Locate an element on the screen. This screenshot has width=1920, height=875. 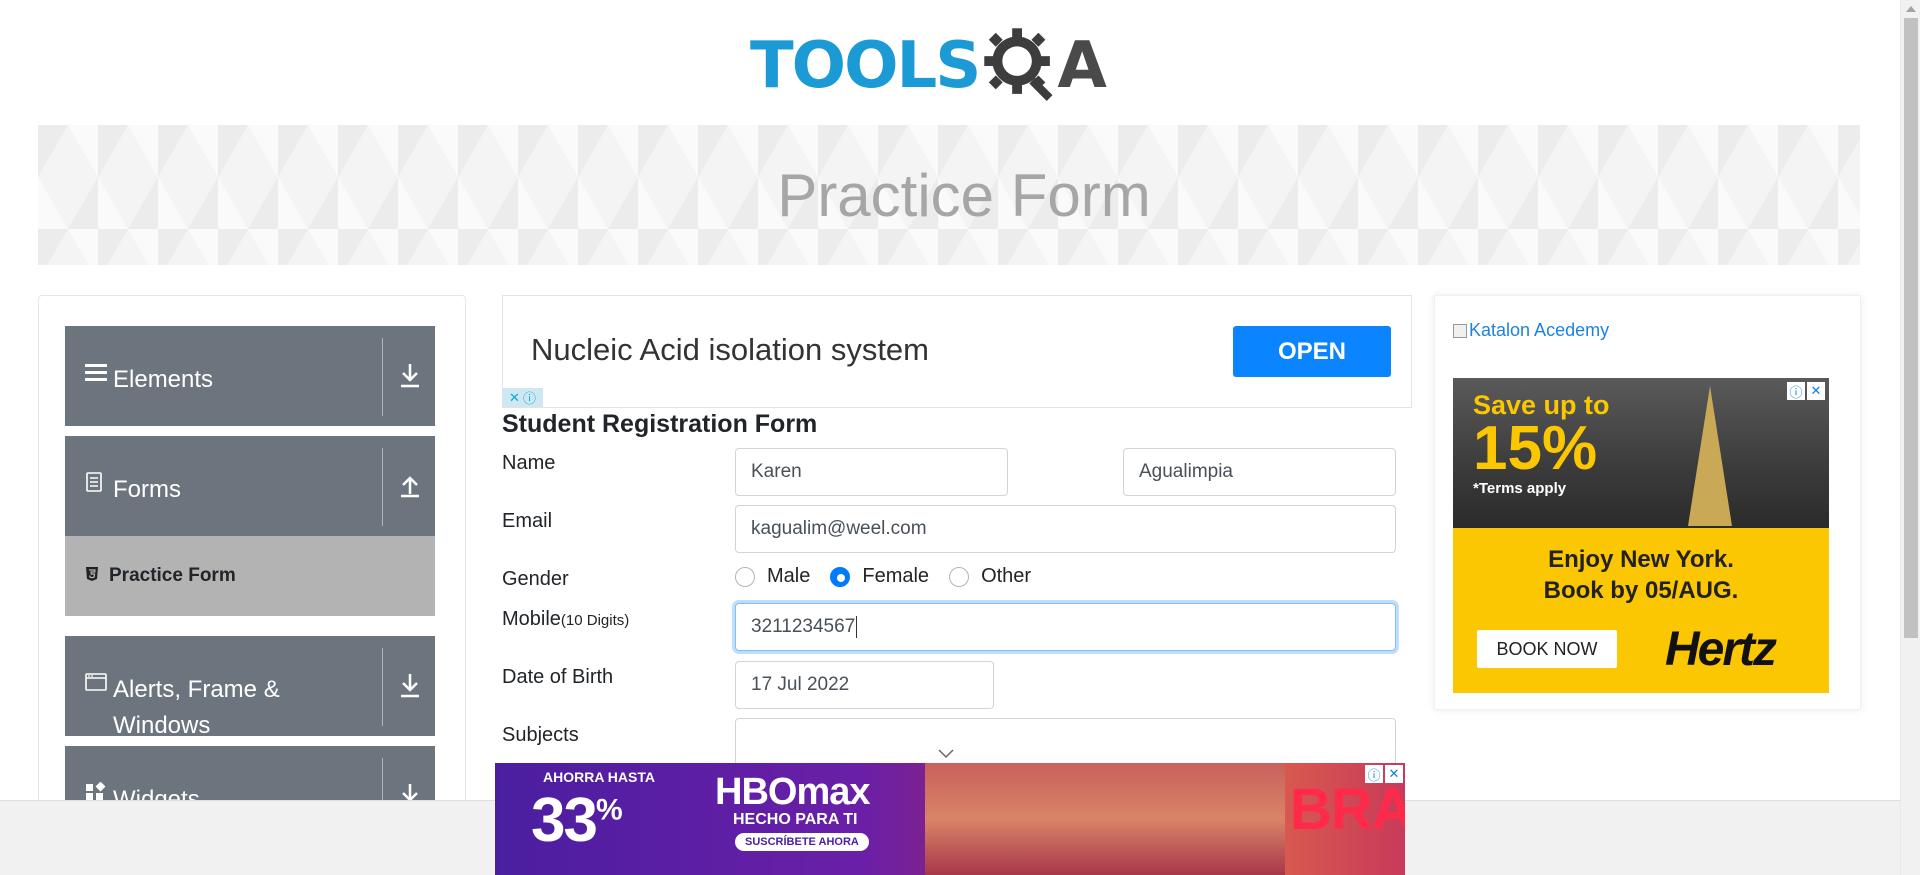
gender-radio-group: Male Female Other is located at coordinates (893, 576).